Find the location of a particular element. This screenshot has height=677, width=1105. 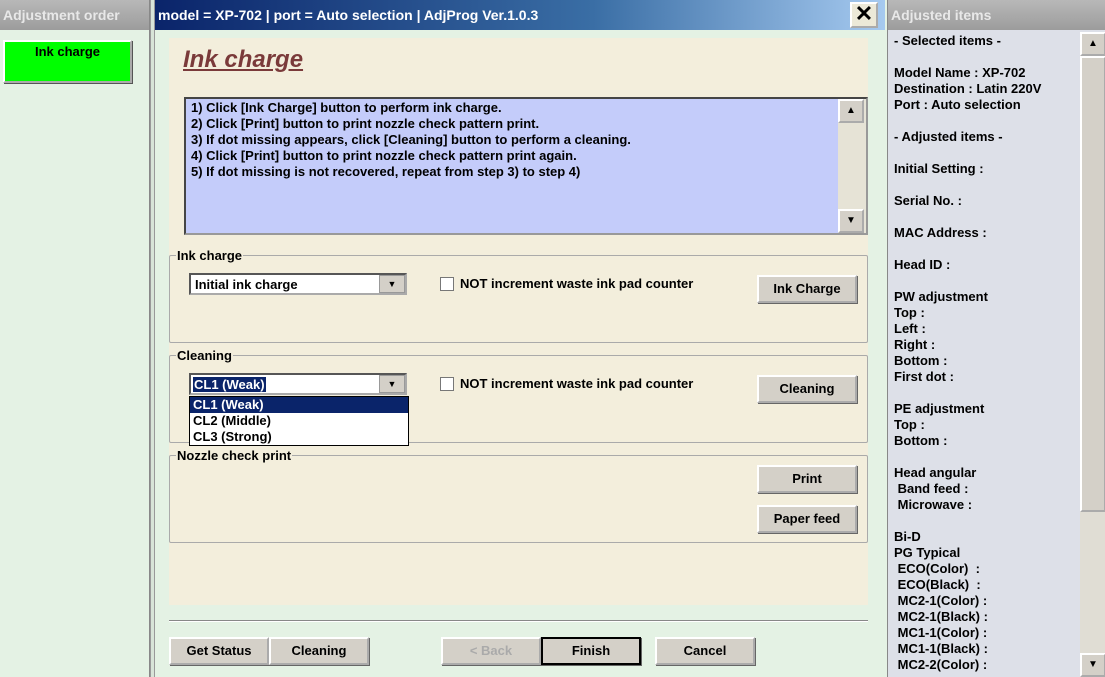

adjusted-item-line: MC2-1(Black) : is located at coordinates (941, 616).